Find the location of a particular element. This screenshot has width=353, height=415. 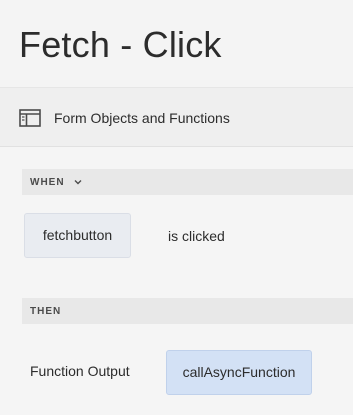

chevron-down-icon is located at coordinates (78, 182).